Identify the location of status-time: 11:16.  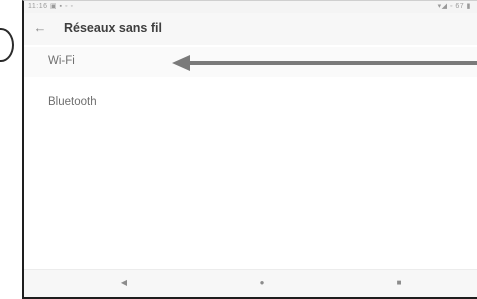
(38, 6).